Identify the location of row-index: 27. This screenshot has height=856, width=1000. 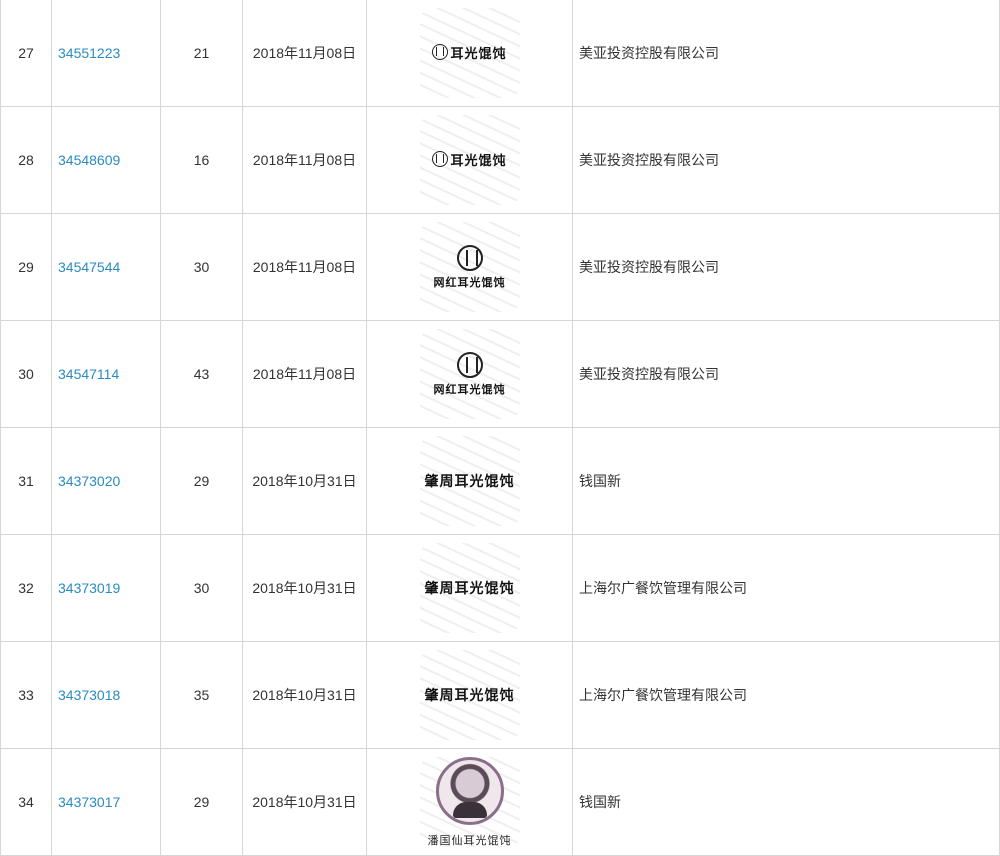
(26, 53).